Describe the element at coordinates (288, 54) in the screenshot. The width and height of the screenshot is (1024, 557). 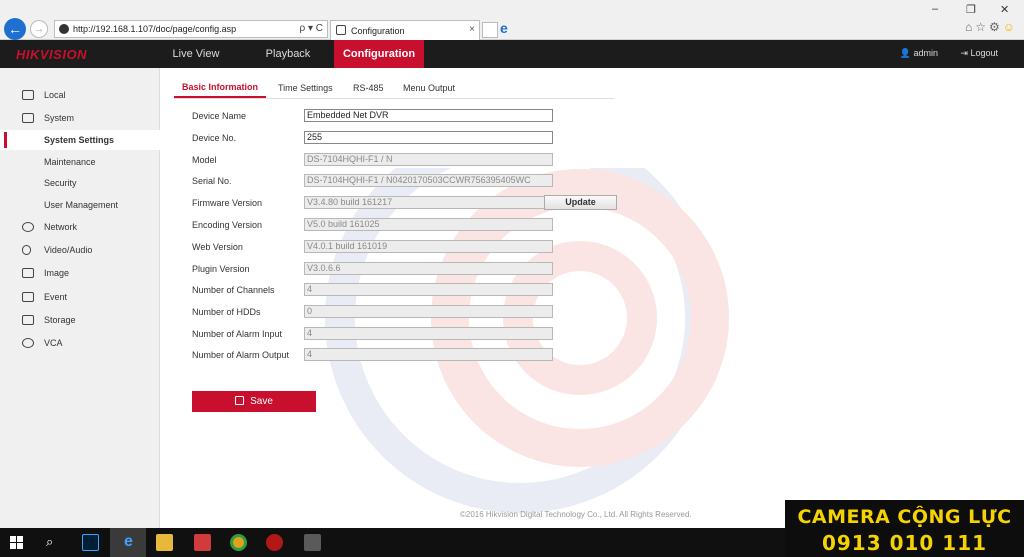
I see `menu-playback: Playback` at that location.